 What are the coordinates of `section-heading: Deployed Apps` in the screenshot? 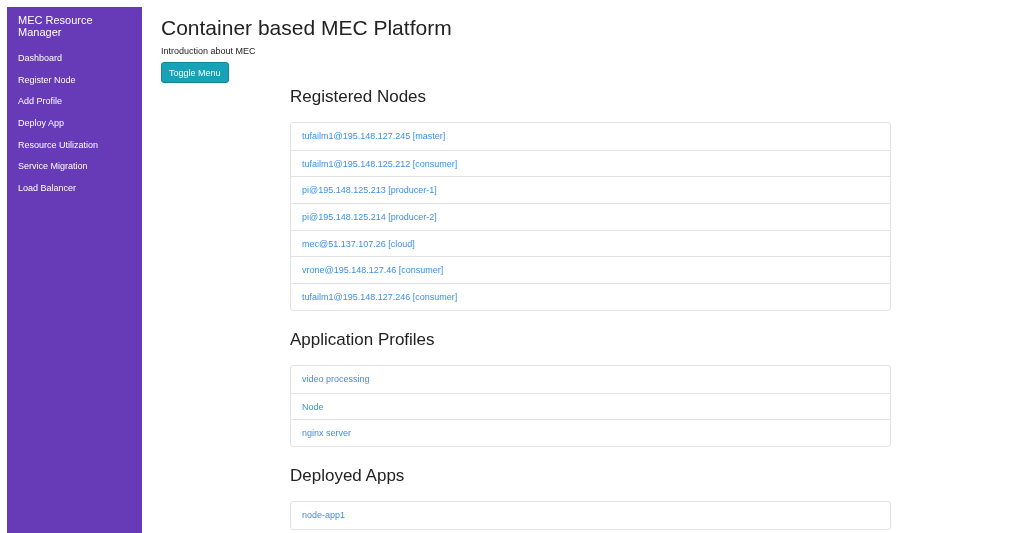 It's located at (348, 475).